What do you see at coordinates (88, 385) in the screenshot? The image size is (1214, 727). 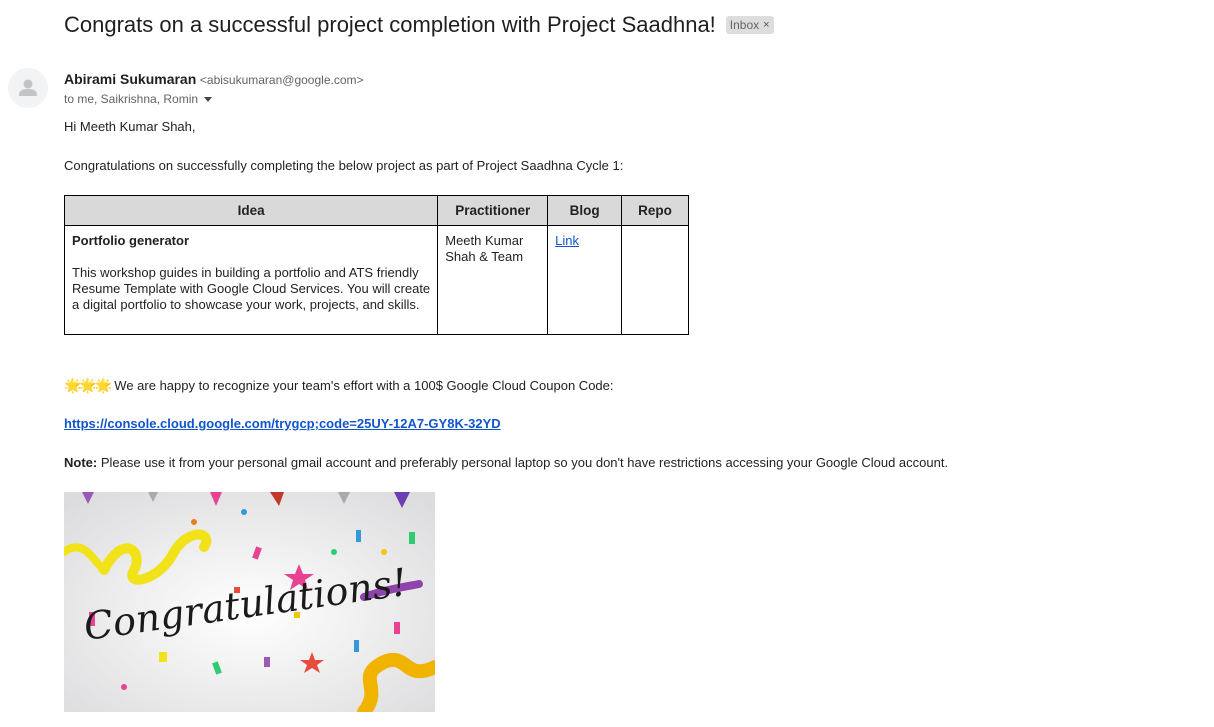 I see `star-emoji-icons: 🌟🌟🌟` at bounding box center [88, 385].